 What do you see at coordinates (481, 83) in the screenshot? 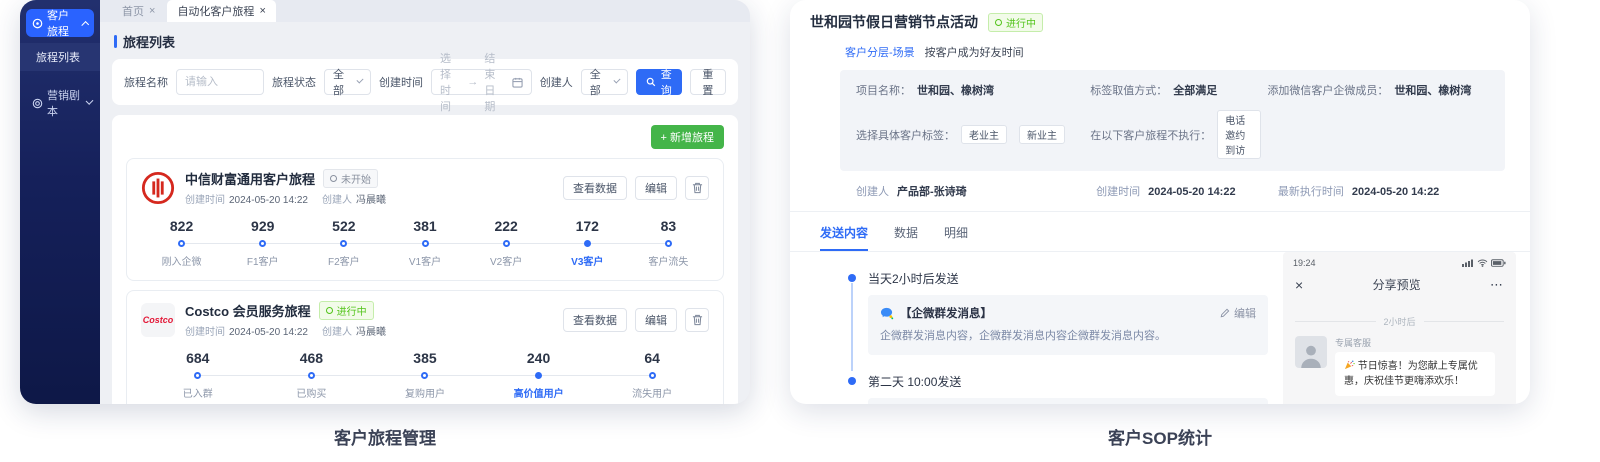
I see `date-range-picker: 选择时间 → 结束日期` at bounding box center [481, 83].